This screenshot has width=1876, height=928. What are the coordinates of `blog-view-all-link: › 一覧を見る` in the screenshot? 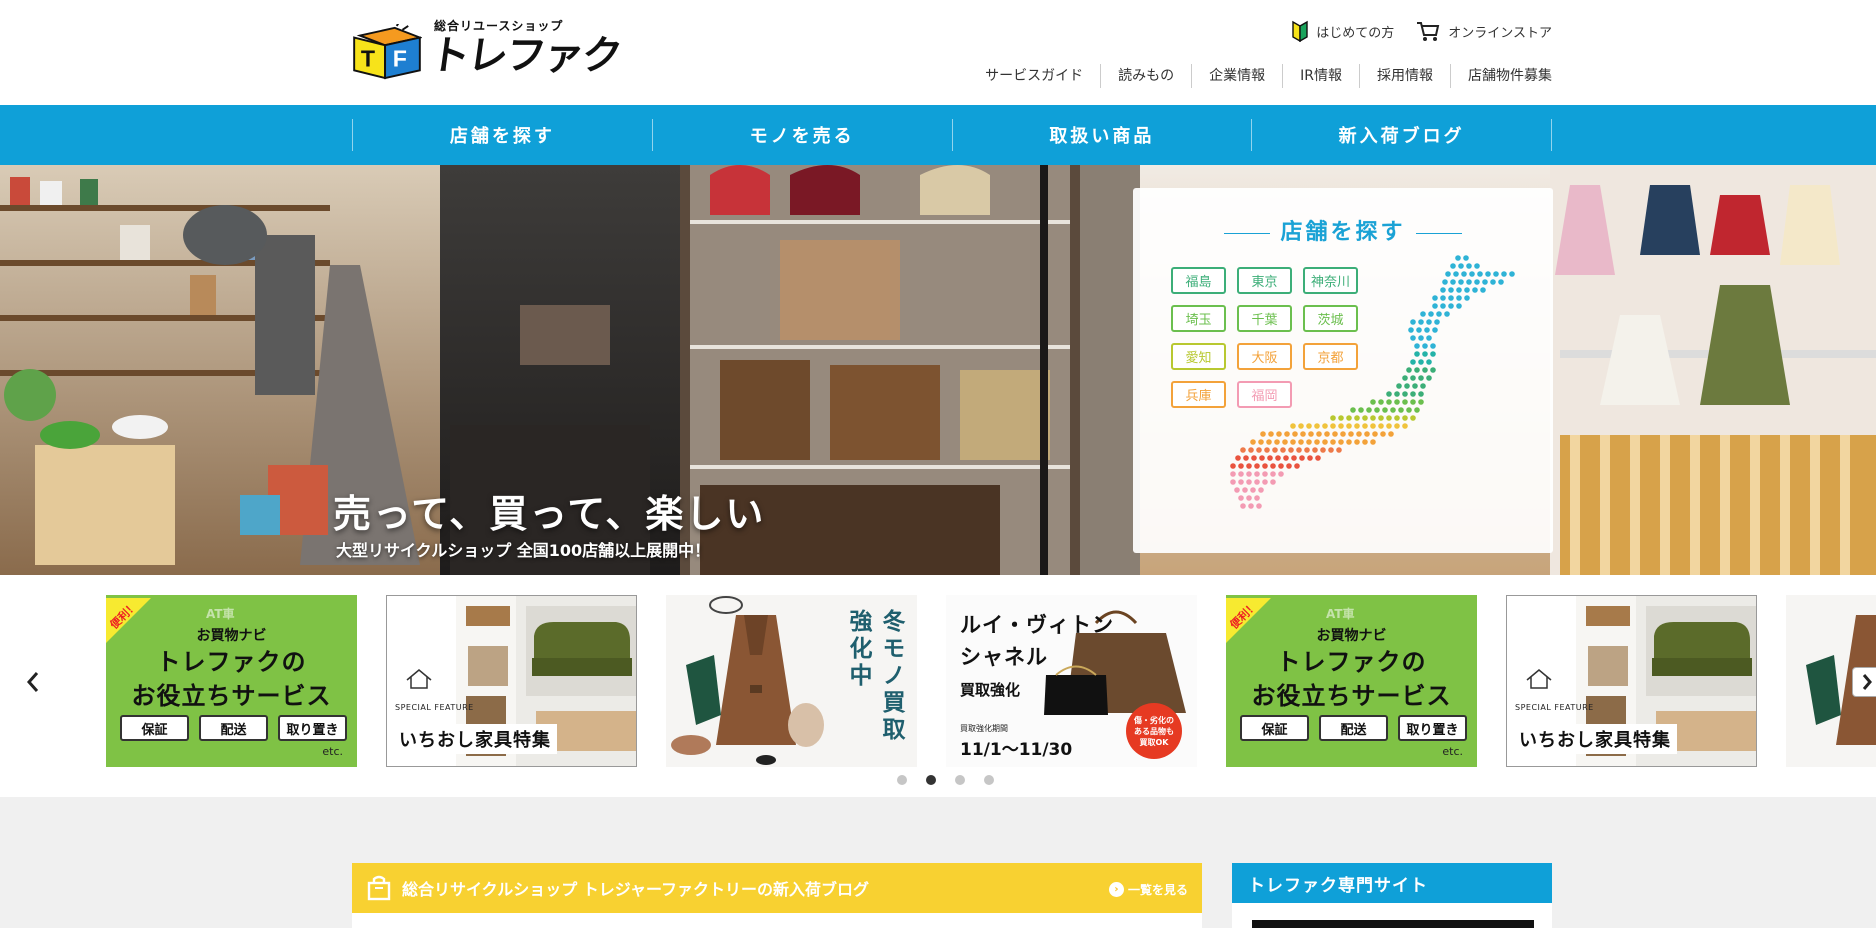 It's located at (1148, 889).